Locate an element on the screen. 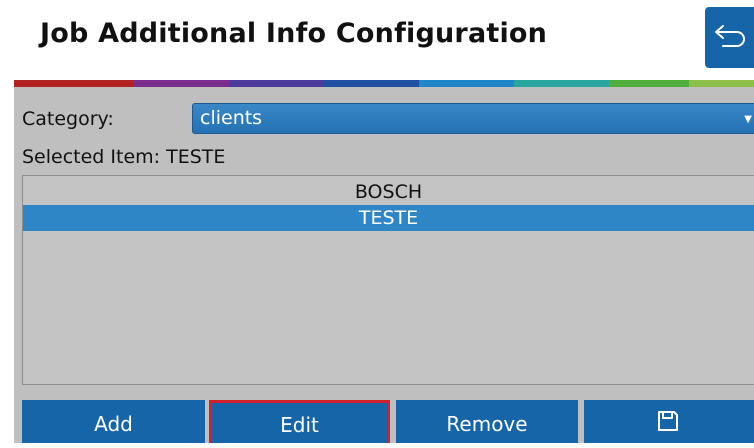 The width and height of the screenshot is (754, 448). save-button is located at coordinates (669, 421).